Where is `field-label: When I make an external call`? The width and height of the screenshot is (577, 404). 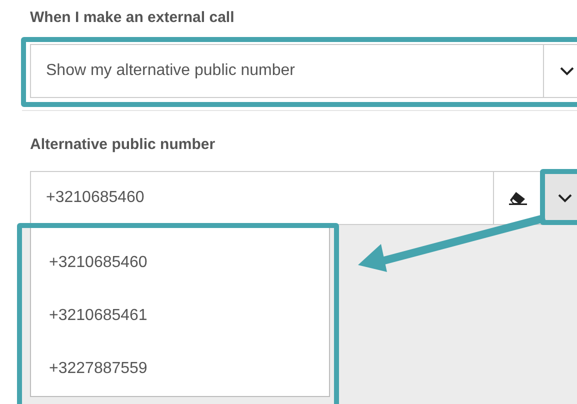
field-label: When I make an external call is located at coordinates (133, 18).